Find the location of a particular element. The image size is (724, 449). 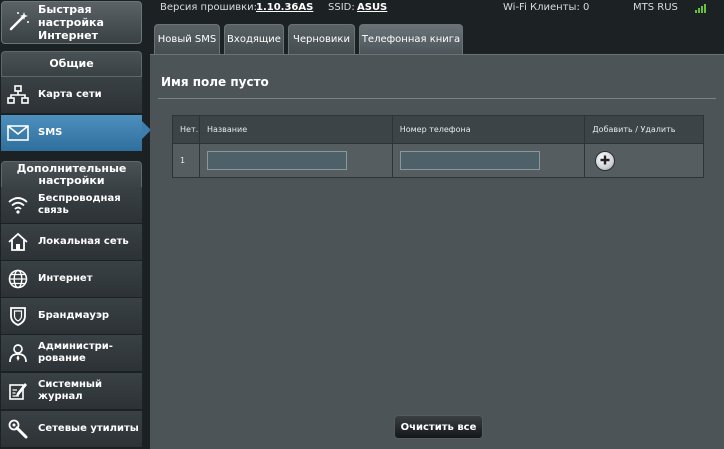

tab-new-sms: Новый SMS is located at coordinates (187, 39).